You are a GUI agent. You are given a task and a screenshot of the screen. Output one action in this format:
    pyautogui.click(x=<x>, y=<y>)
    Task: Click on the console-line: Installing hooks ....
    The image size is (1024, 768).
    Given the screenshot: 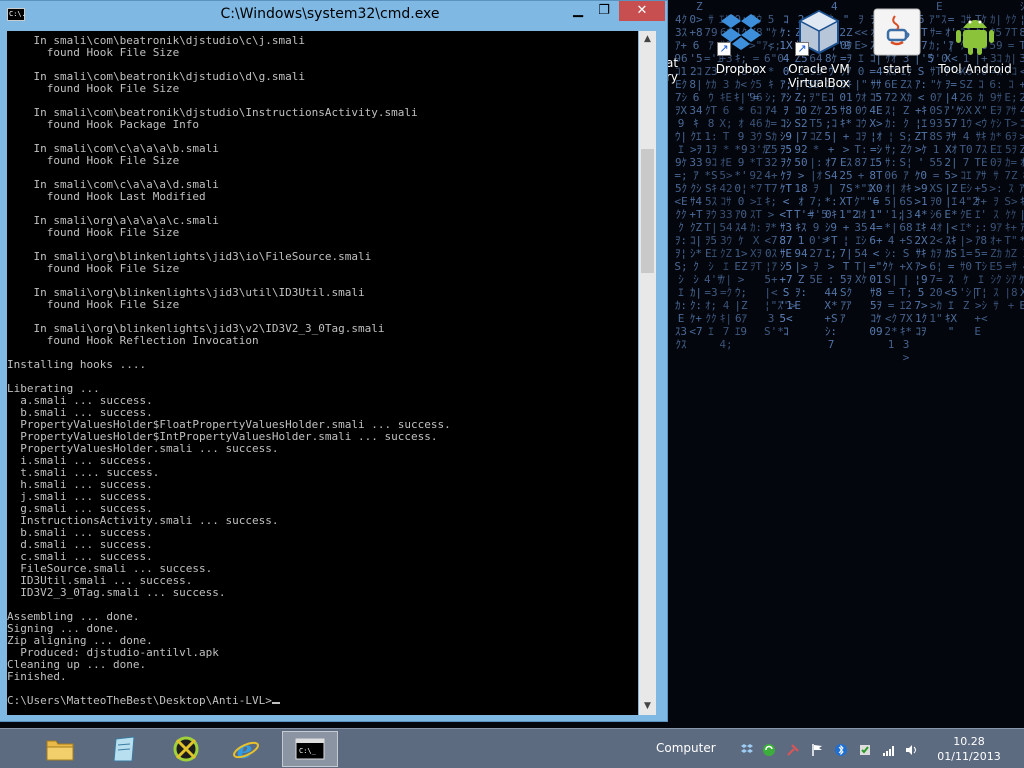 What is the action you would take?
    pyautogui.click(x=77, y=364)
    